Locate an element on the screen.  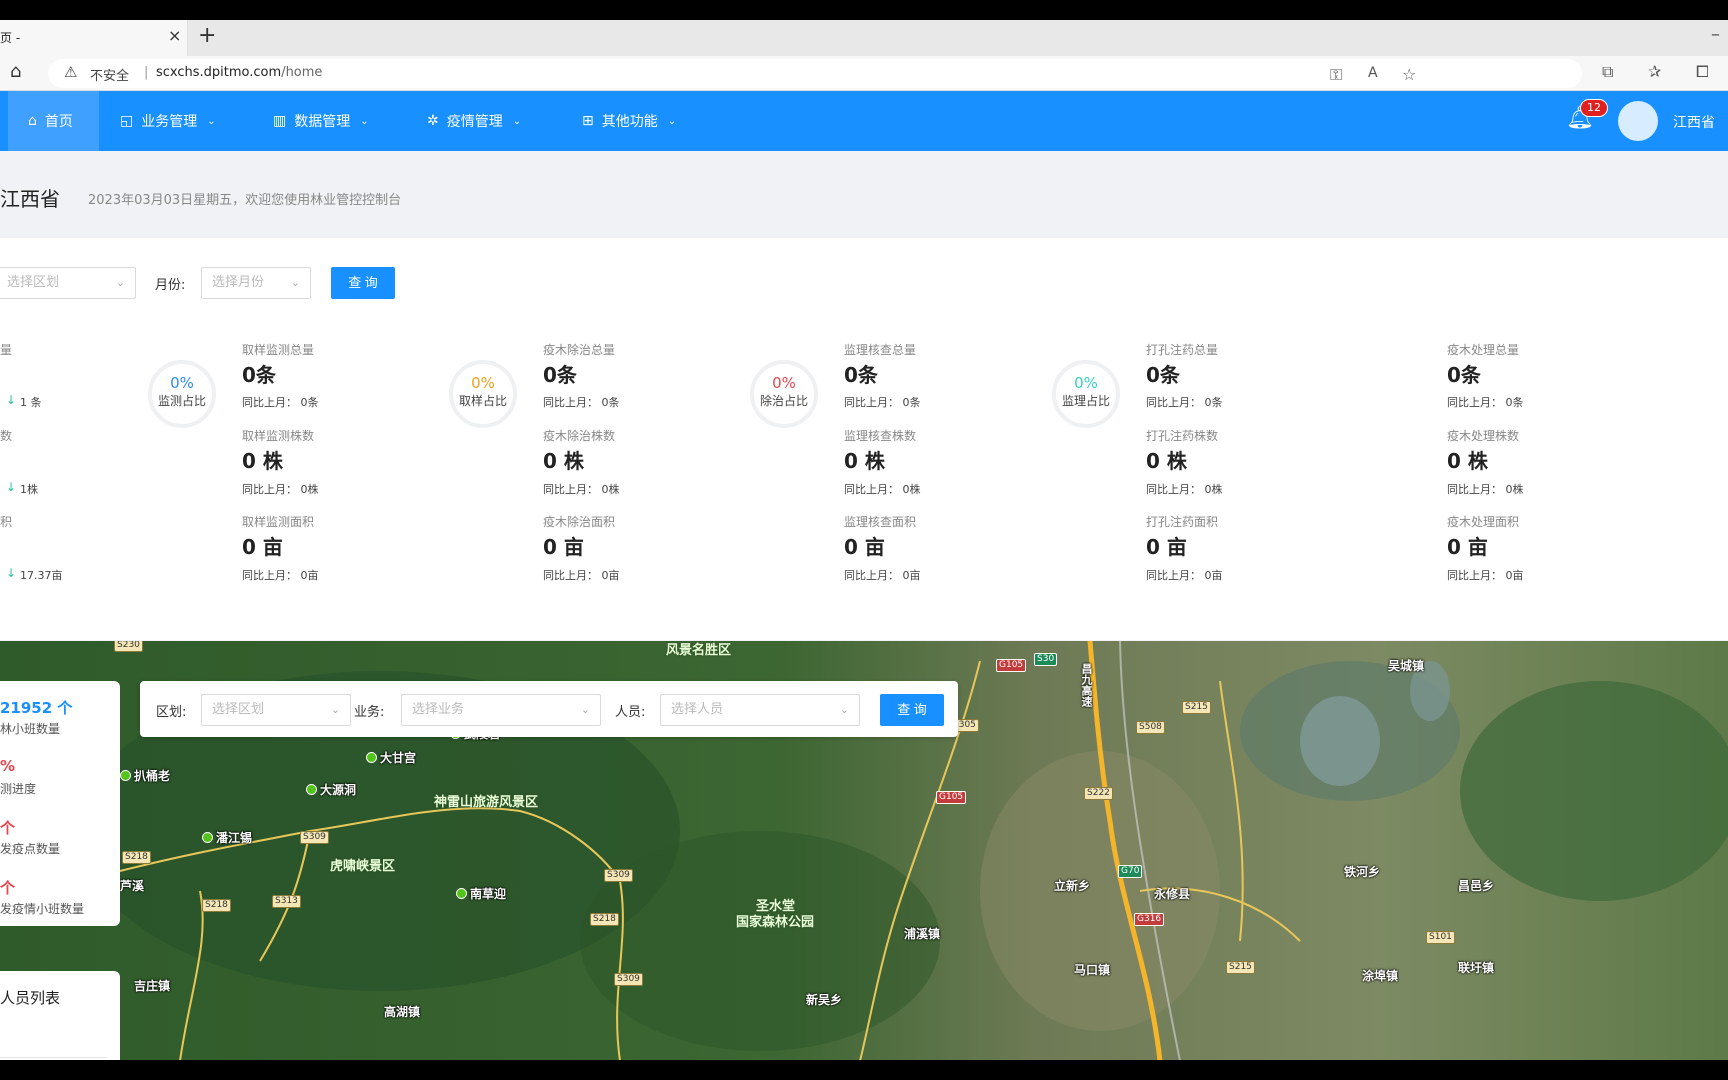
query-button: 查 询 is located at coordinates (363, 283).